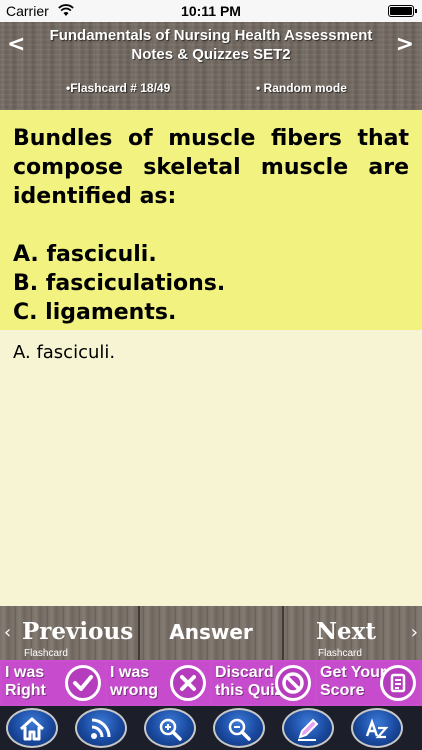 Image resolution: width=422 pixels, height=750 pixels. I want to click on wrong-label-line2: wrong, so click(134, 690).